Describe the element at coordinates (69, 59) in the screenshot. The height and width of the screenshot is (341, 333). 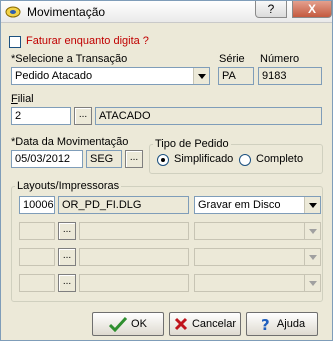
I see `transacao-label: *Selecione a Transação` at that location.